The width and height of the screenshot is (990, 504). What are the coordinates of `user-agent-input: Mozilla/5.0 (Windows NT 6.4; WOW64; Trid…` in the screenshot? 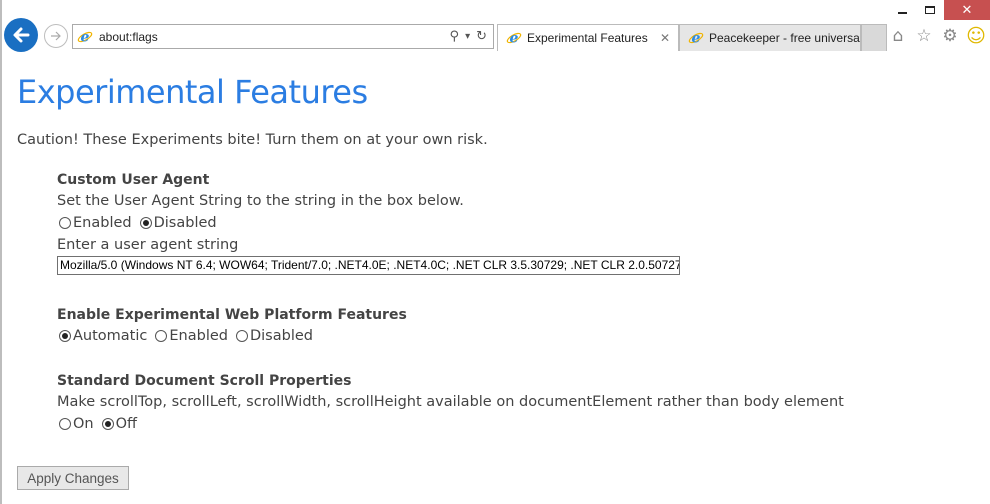 It's located at (368, 265).